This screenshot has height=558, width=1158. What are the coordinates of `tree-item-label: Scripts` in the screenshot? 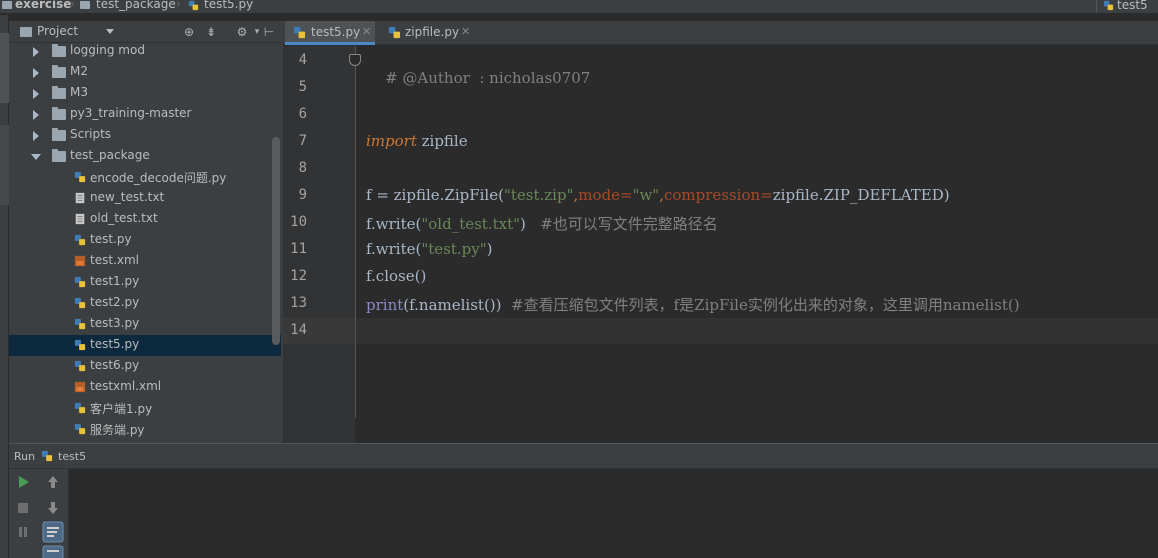 It's located at (91, 134).